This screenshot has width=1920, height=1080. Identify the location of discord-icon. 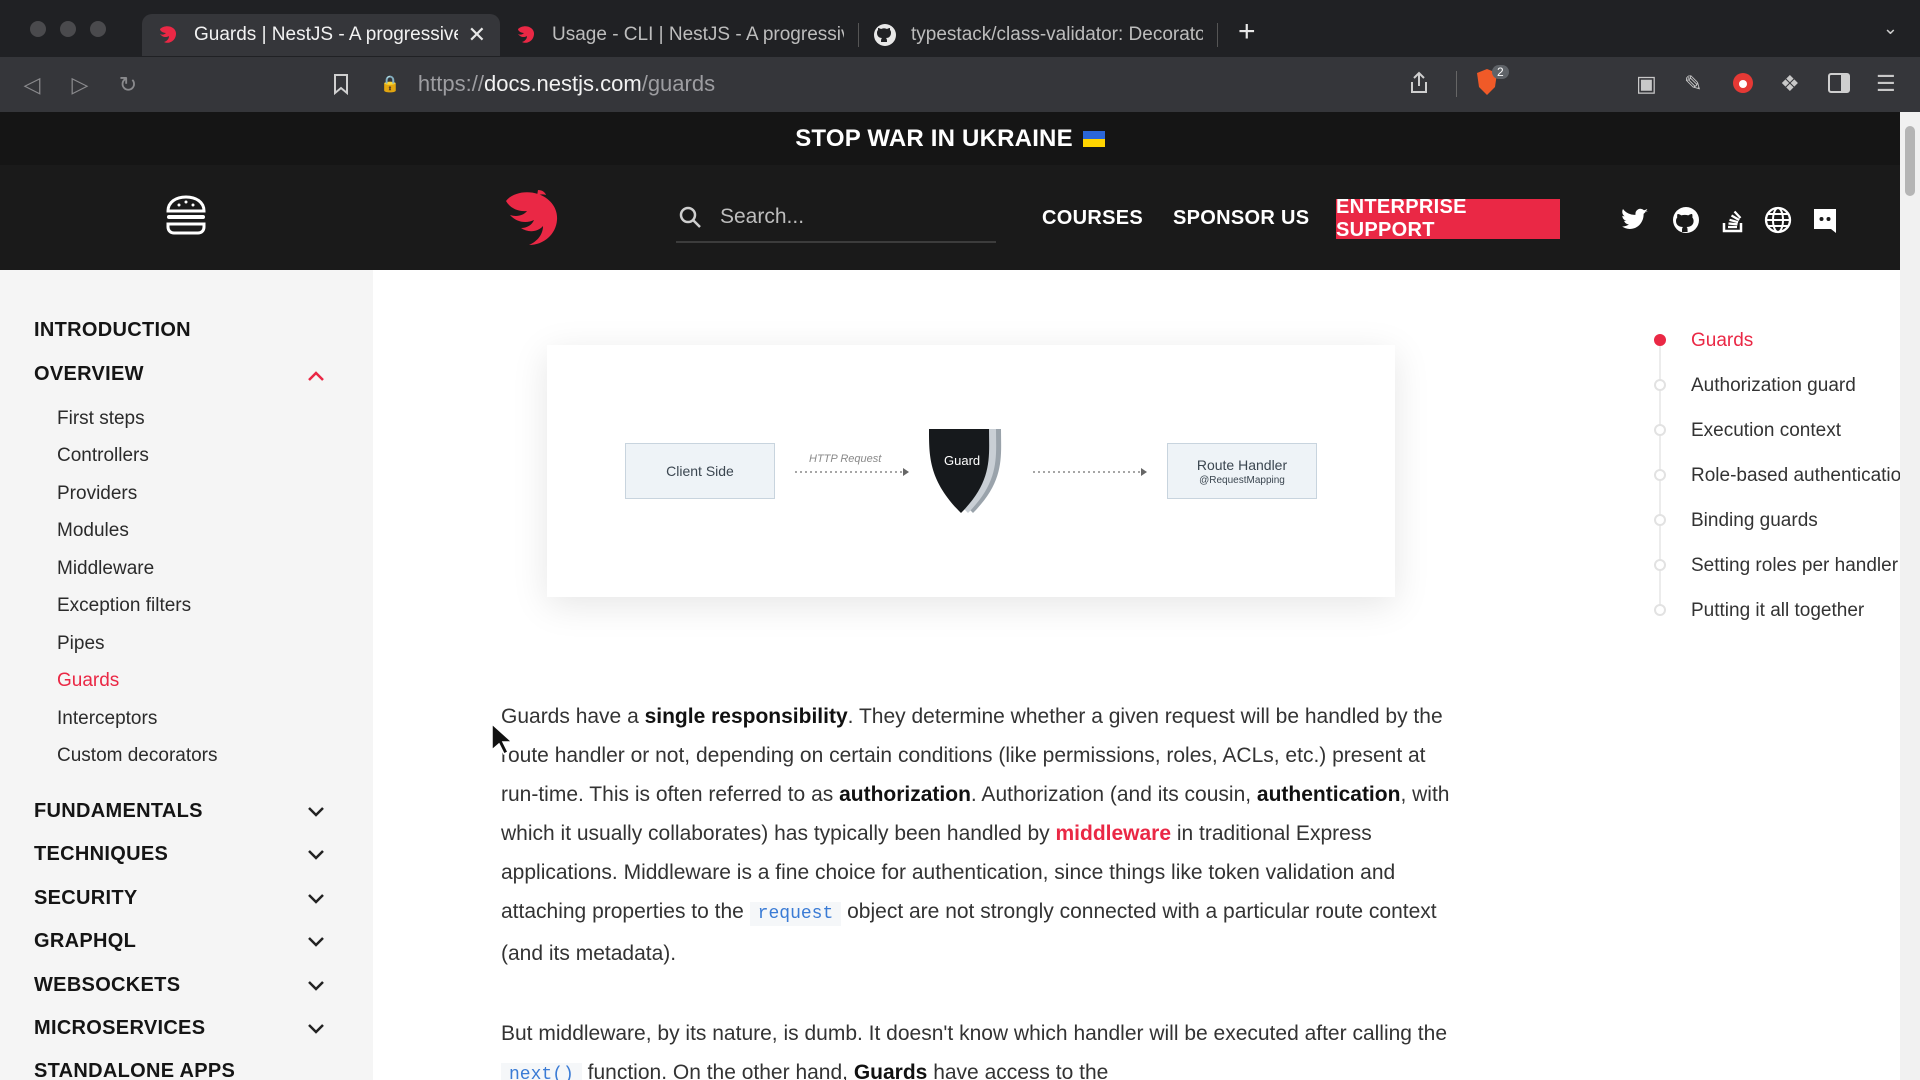
(1825, 220).